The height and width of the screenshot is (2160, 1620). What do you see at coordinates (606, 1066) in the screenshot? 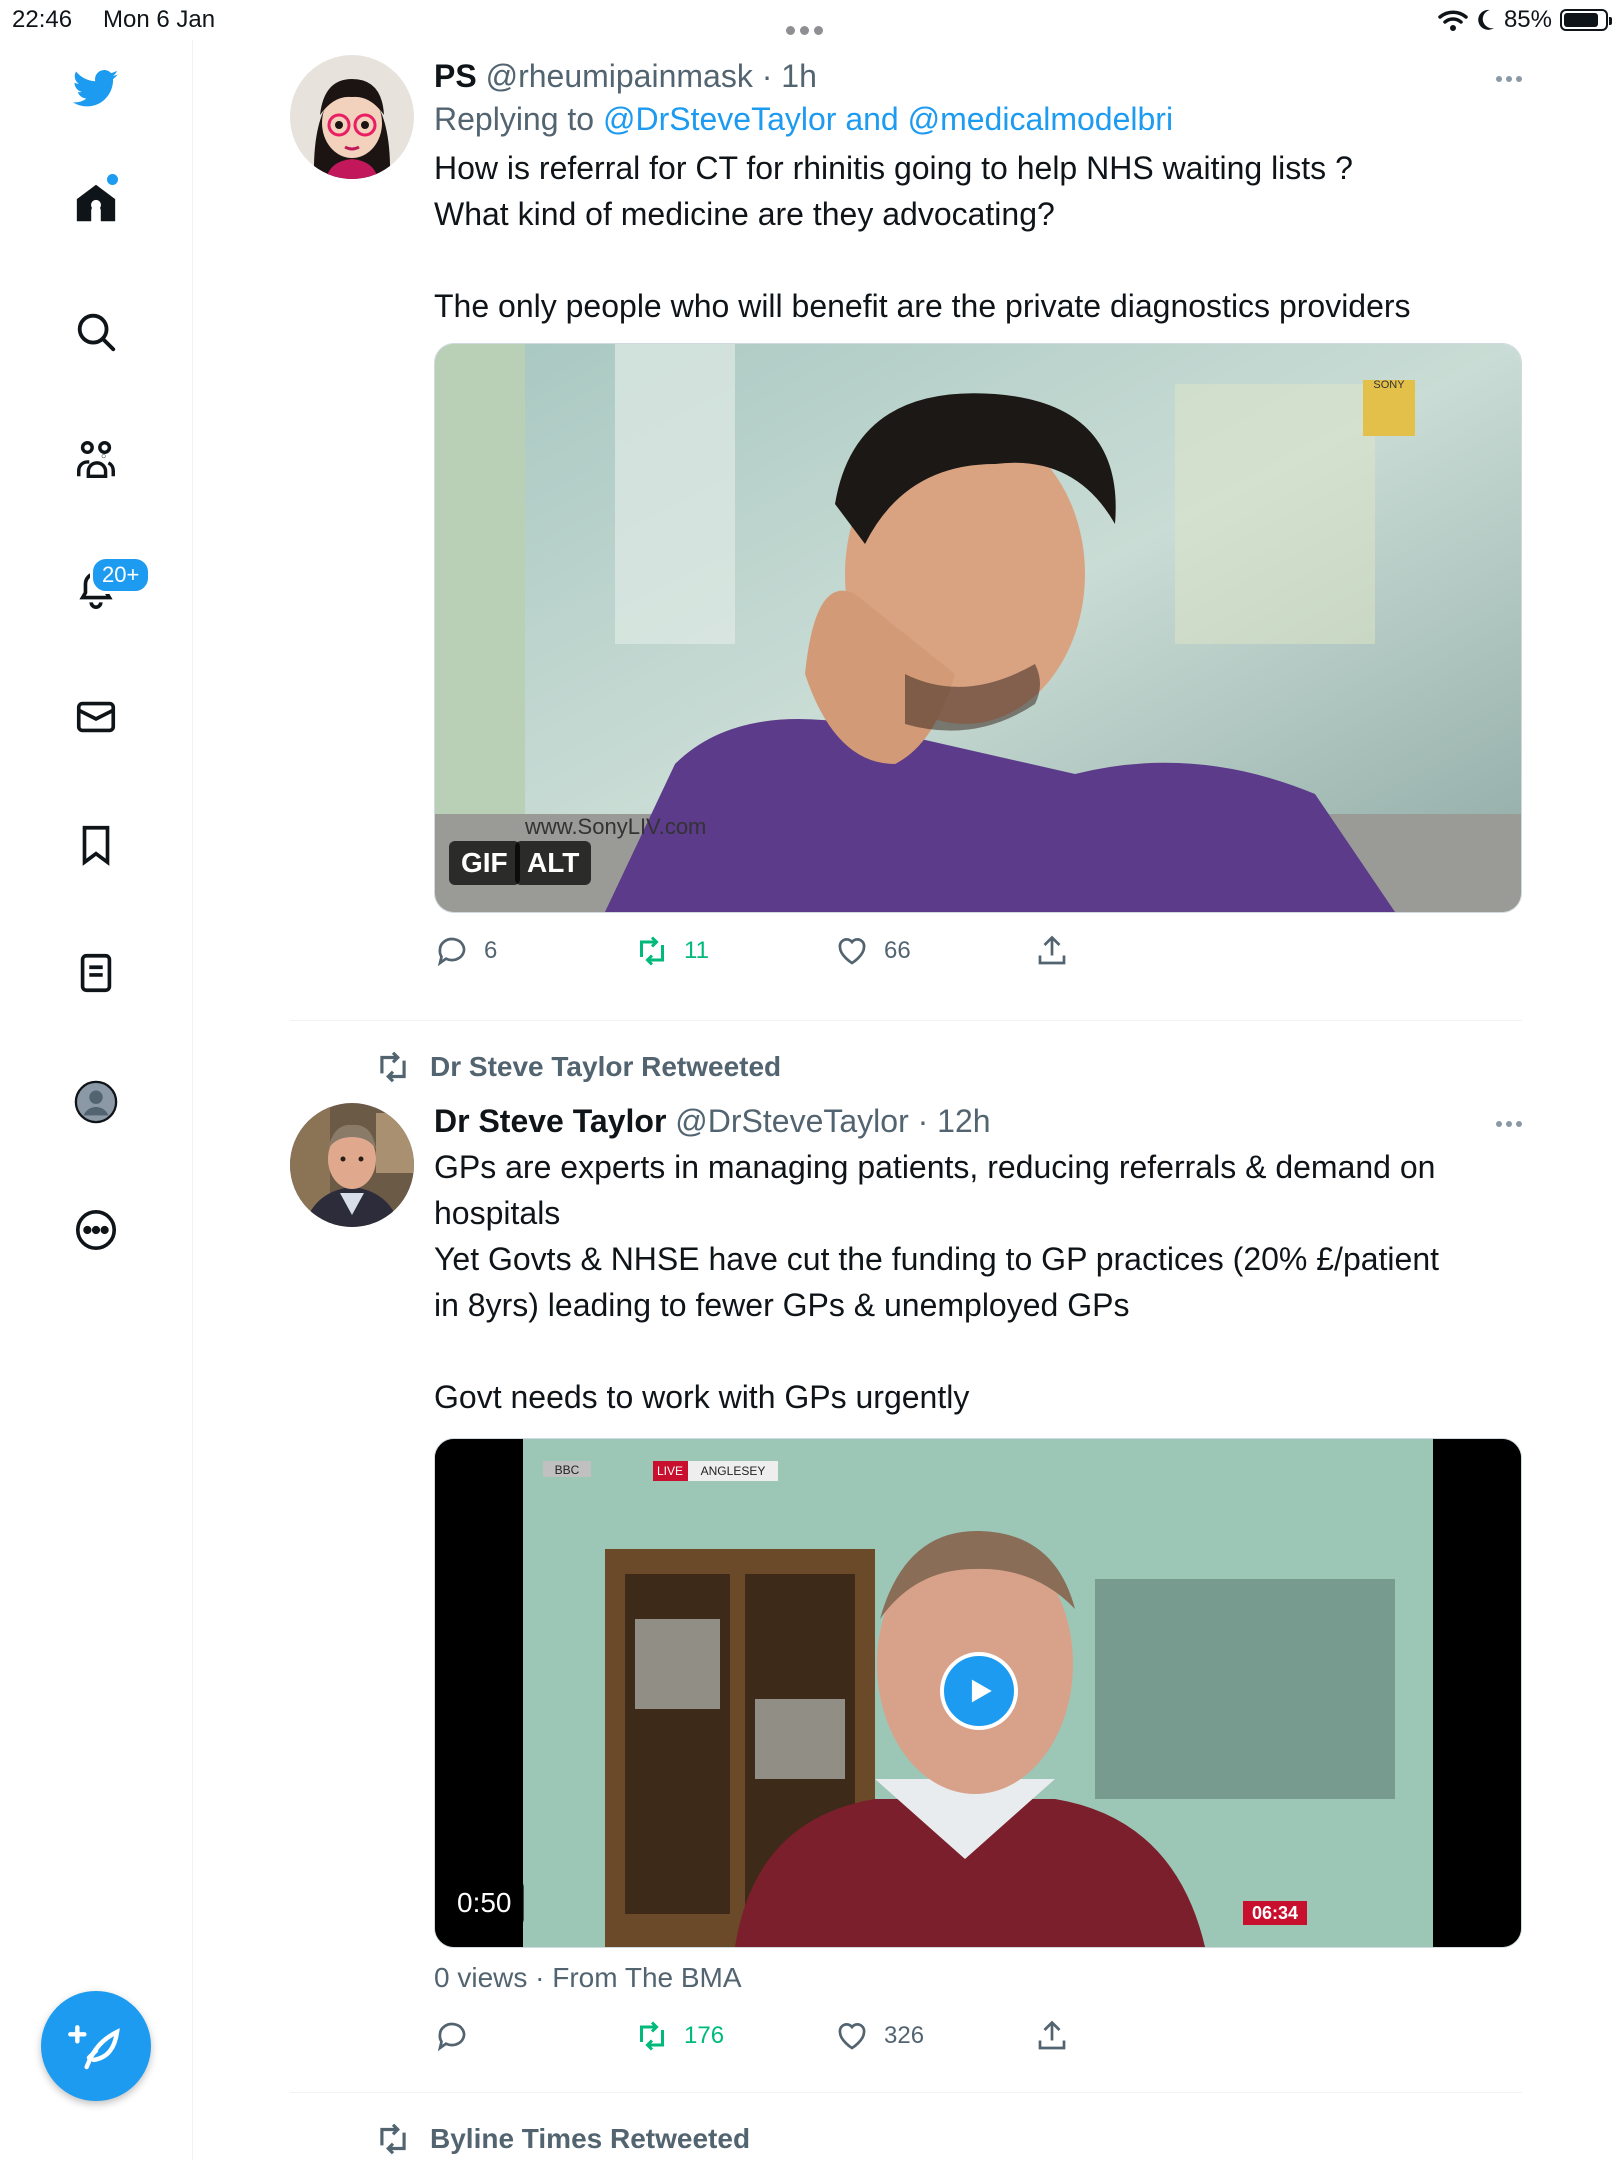
I see `retweeted-by-label: Dr Steve Taylor Retweeted` at bounding box center [606, 1066].